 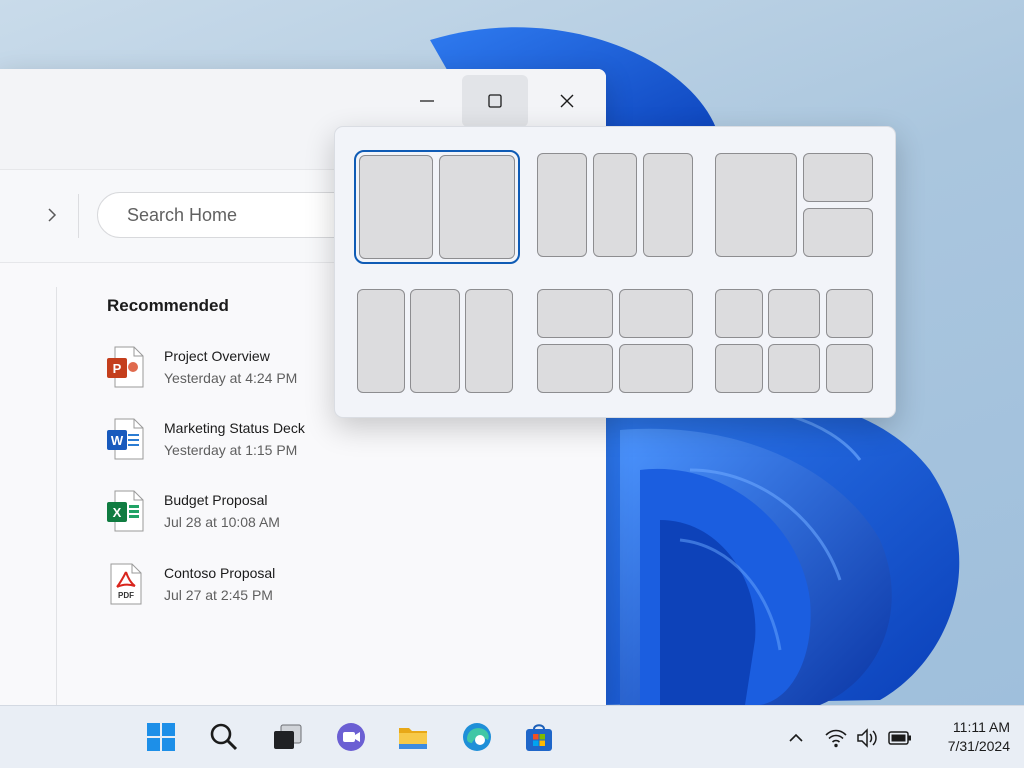 I want to click on file-explorer-icon, so click(x=413, y=738).